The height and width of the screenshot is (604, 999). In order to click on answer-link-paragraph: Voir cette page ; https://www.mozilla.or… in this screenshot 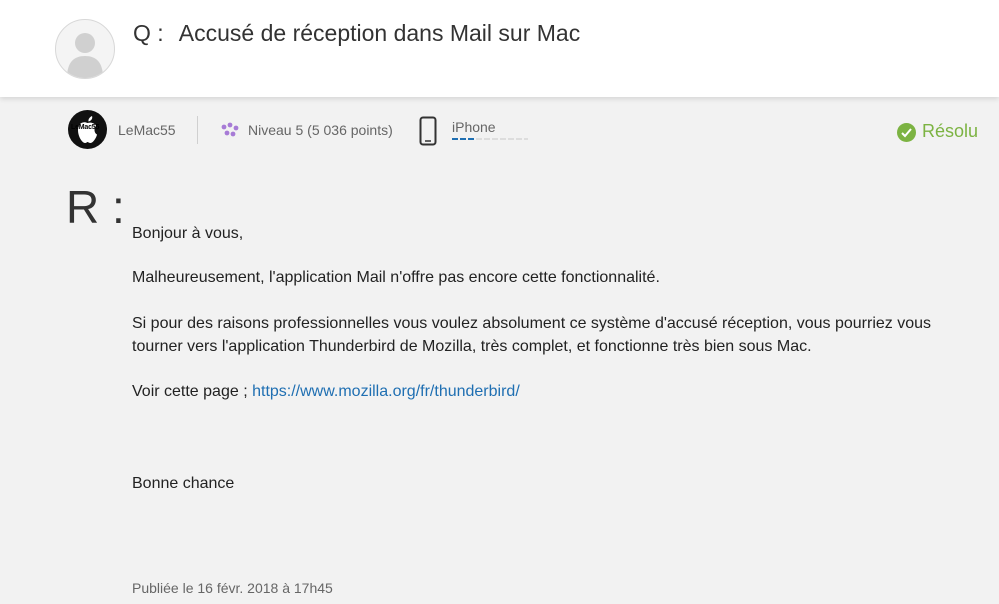, I will do `click(326, 391)`.